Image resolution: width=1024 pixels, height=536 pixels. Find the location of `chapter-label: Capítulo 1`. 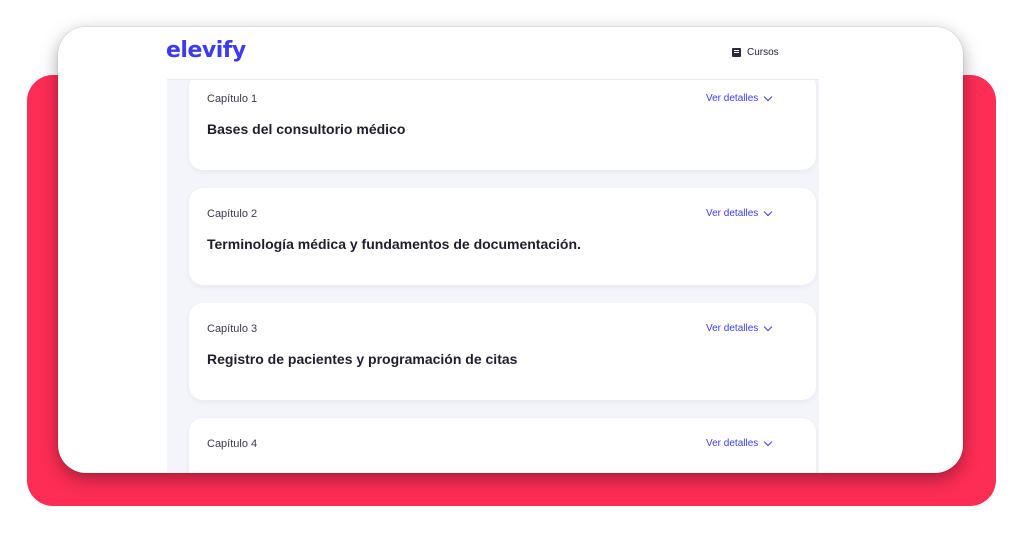

chapter-label: Capítulo 1 is located at coordinates (232, 99).